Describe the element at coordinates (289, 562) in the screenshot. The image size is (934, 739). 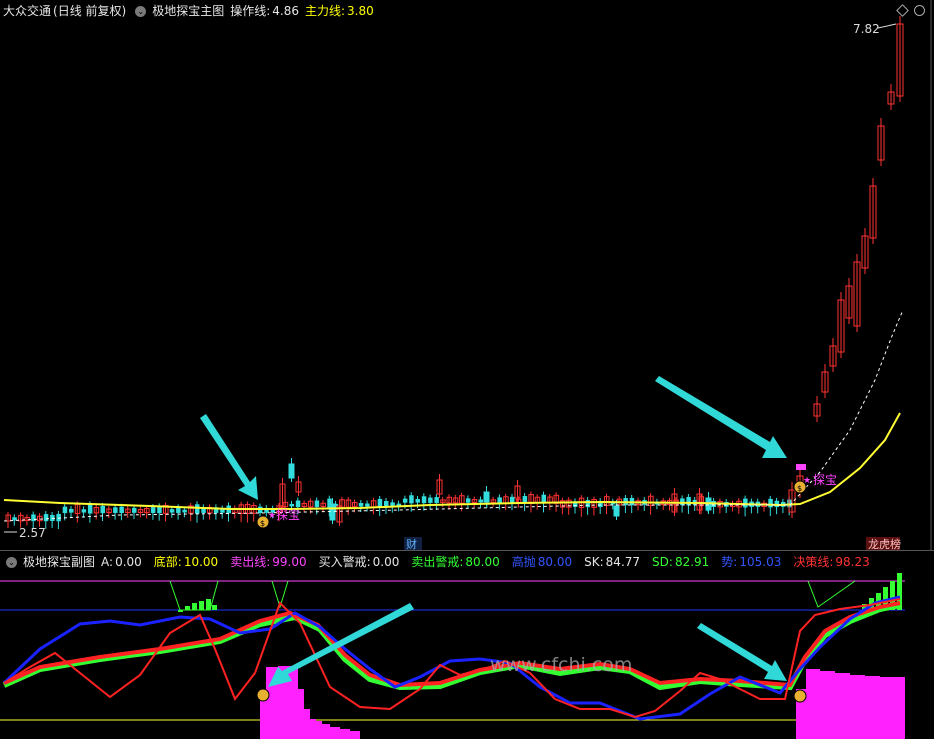
I see `sub-header-item-value: 99.00` at that location.